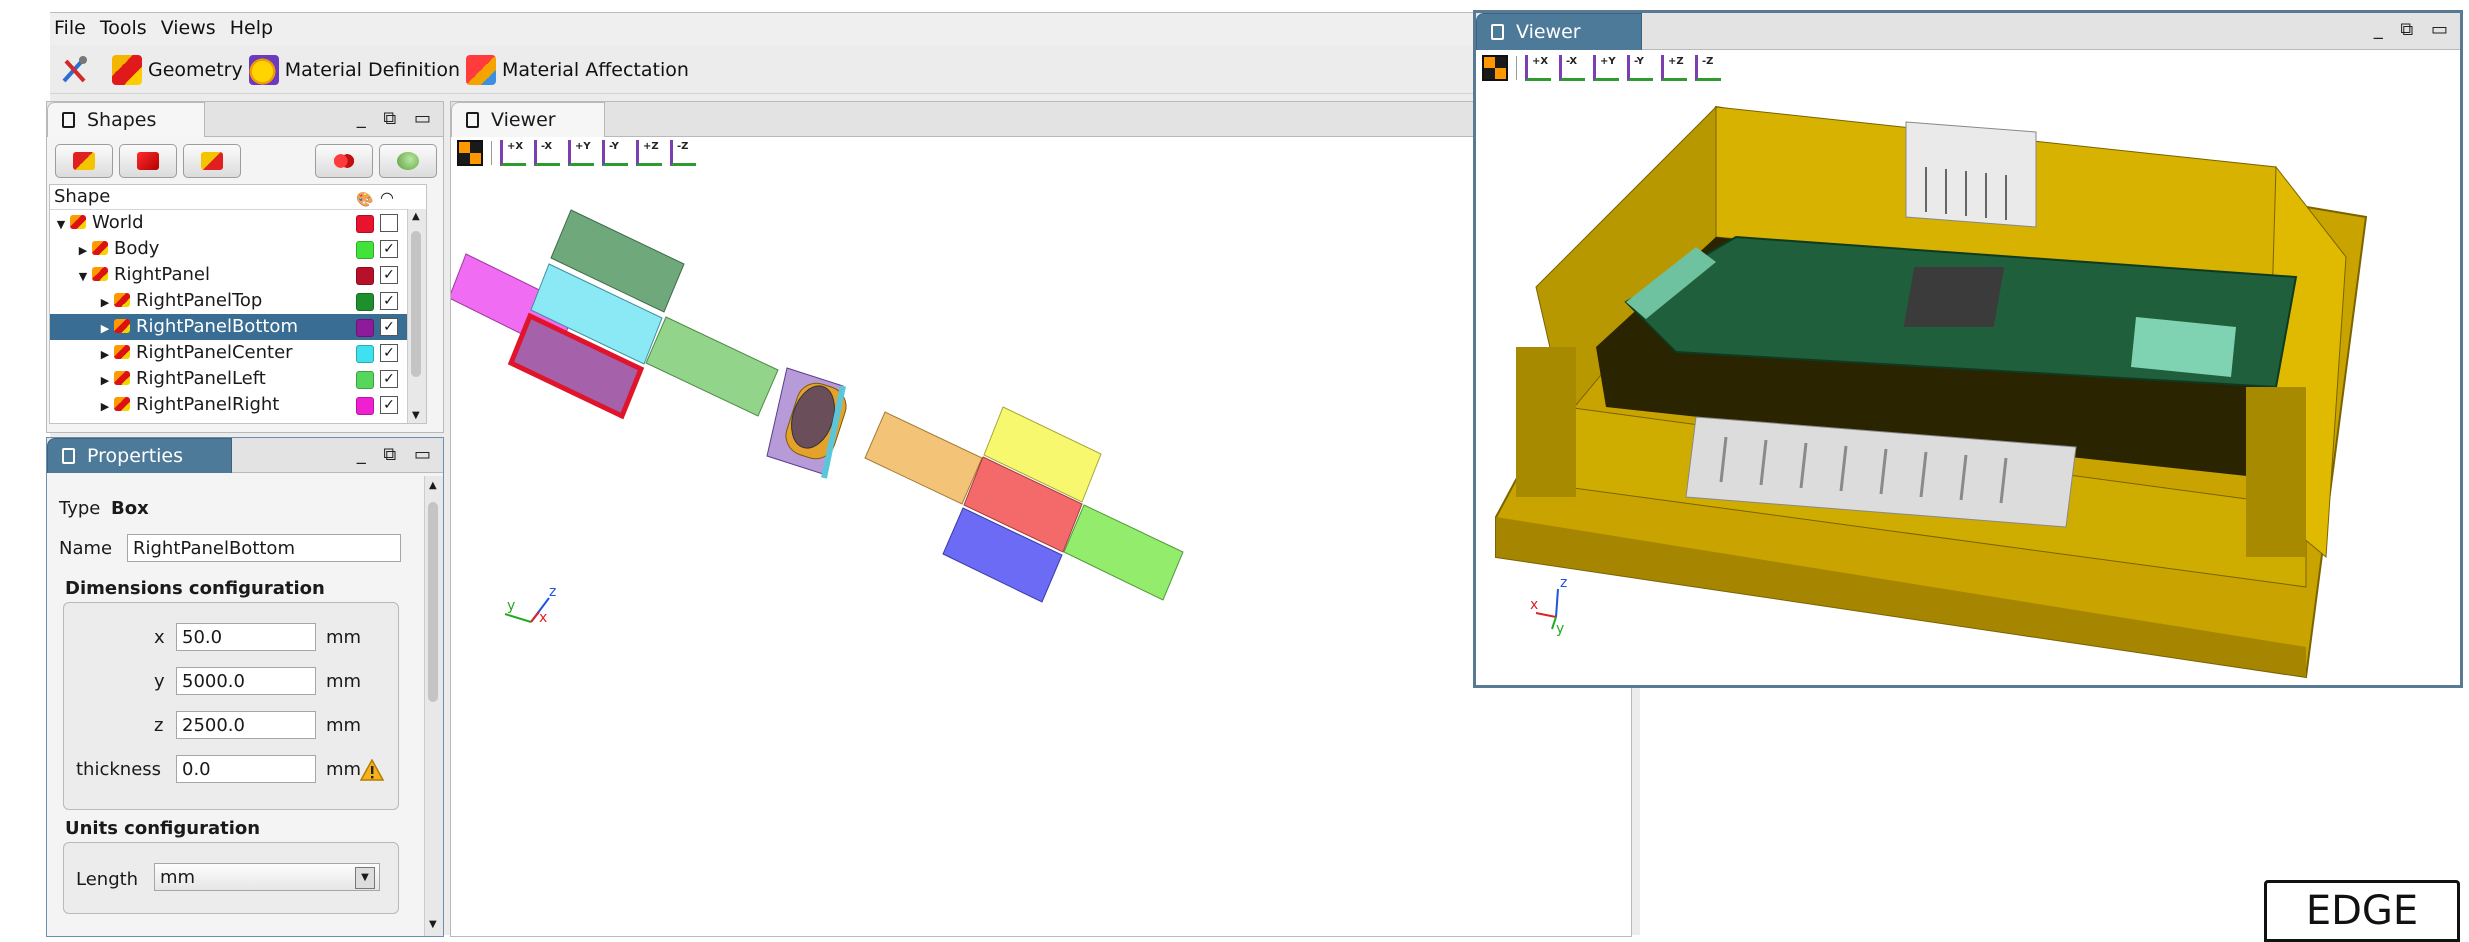  I want to click on chip, so click(1954, 297).